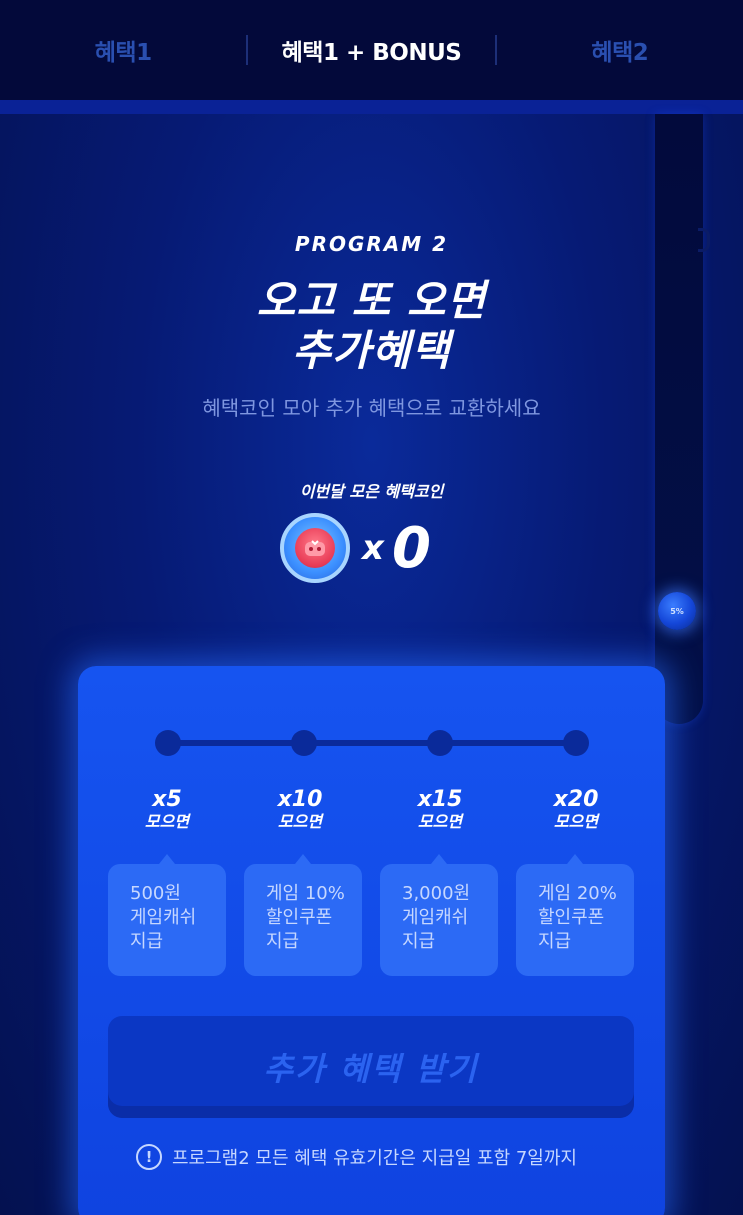 Image resolution: width=743 pixels, height=1215 pixels. Describe the element at coordinates (577, 893) in the screenshot. I see `reward-line: 게임 20%` at that location.